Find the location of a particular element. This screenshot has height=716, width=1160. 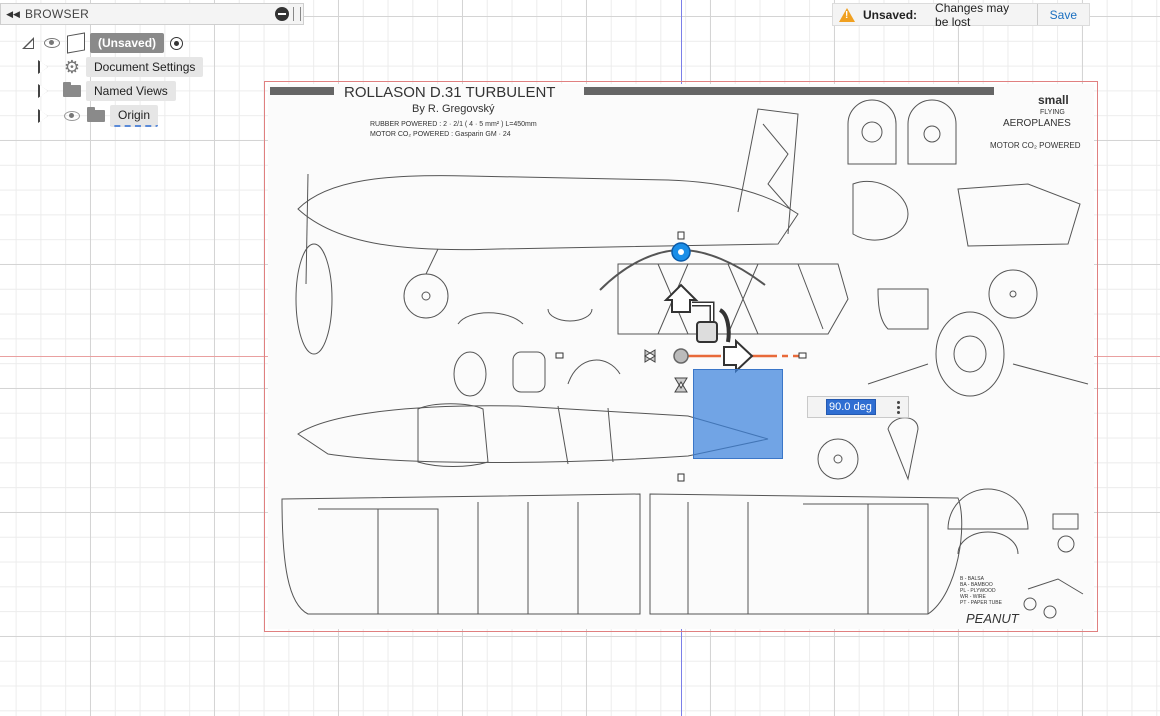

more-options-icon is located at coordinates (898, 407).